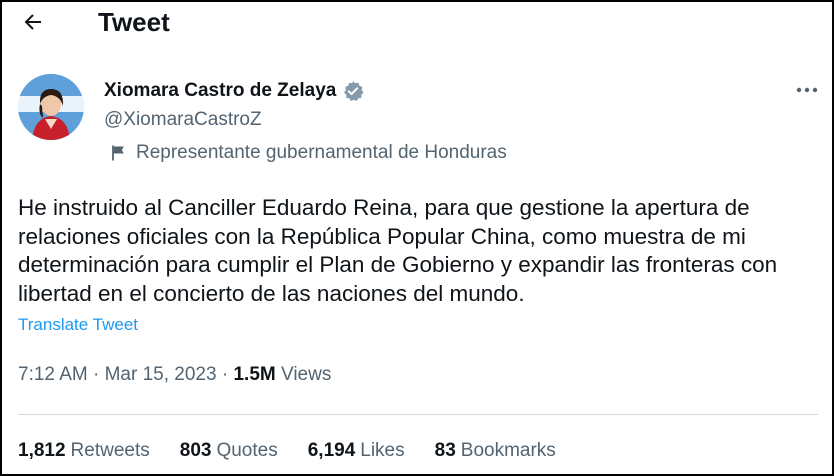 This screenshot has width=834, height=476. I want to click on divider, so click(418, 414).